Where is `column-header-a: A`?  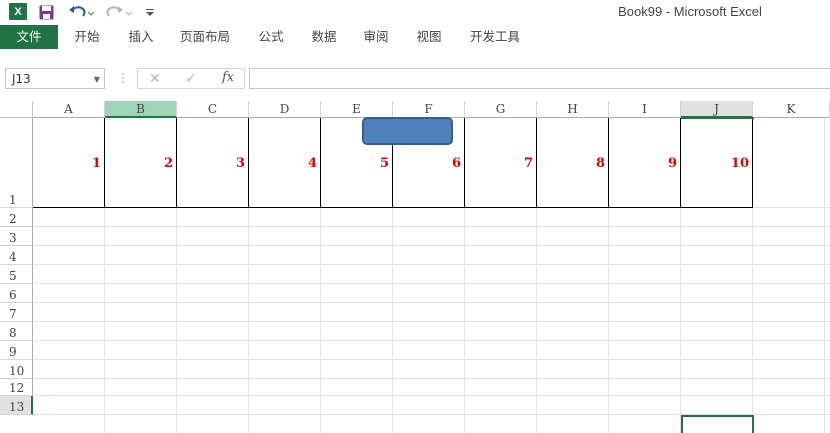 column-header-a: A is located at coordinates (69, 109).